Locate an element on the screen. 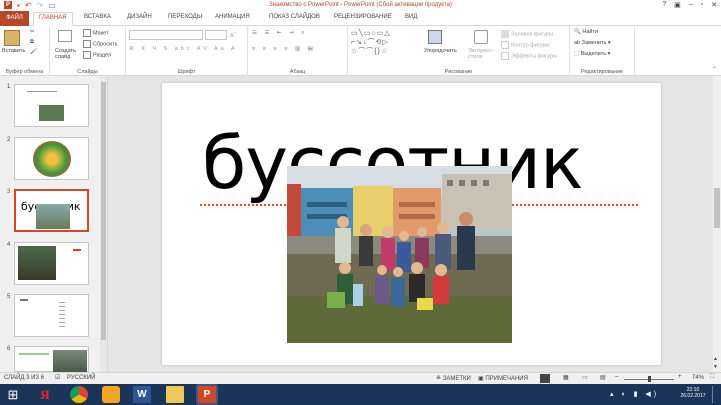 The image size is (721, 405). media-player-icon is located at coordinates (111, 394).